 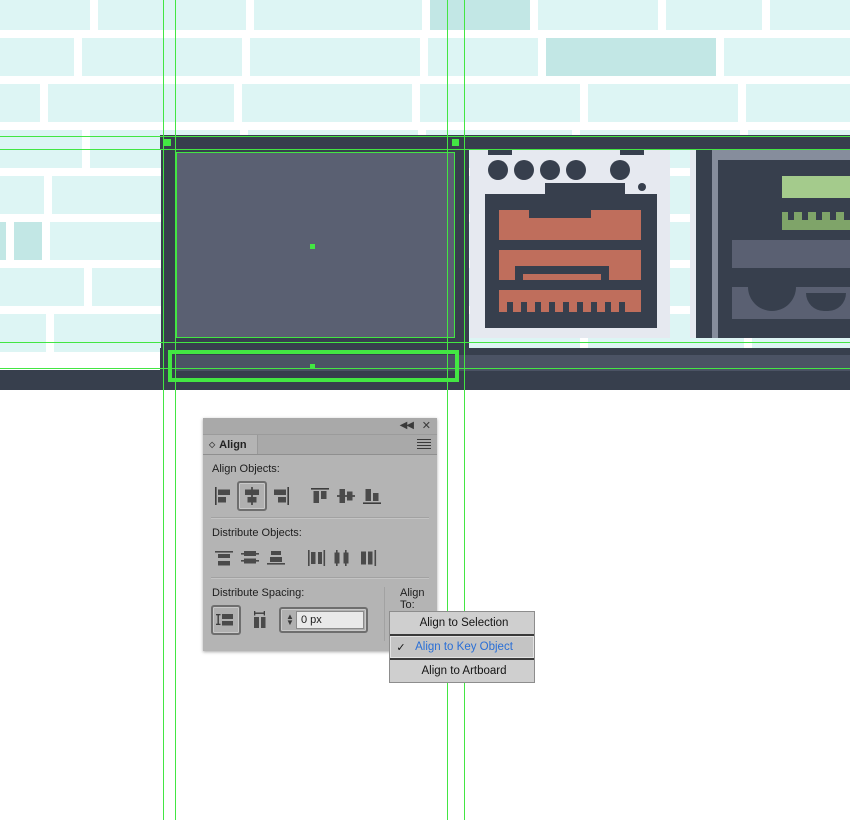 I want to click on distribute-spacing-group: Distribute Spacing: ▲ ▼ 0 px, so click(x=289, y=614).